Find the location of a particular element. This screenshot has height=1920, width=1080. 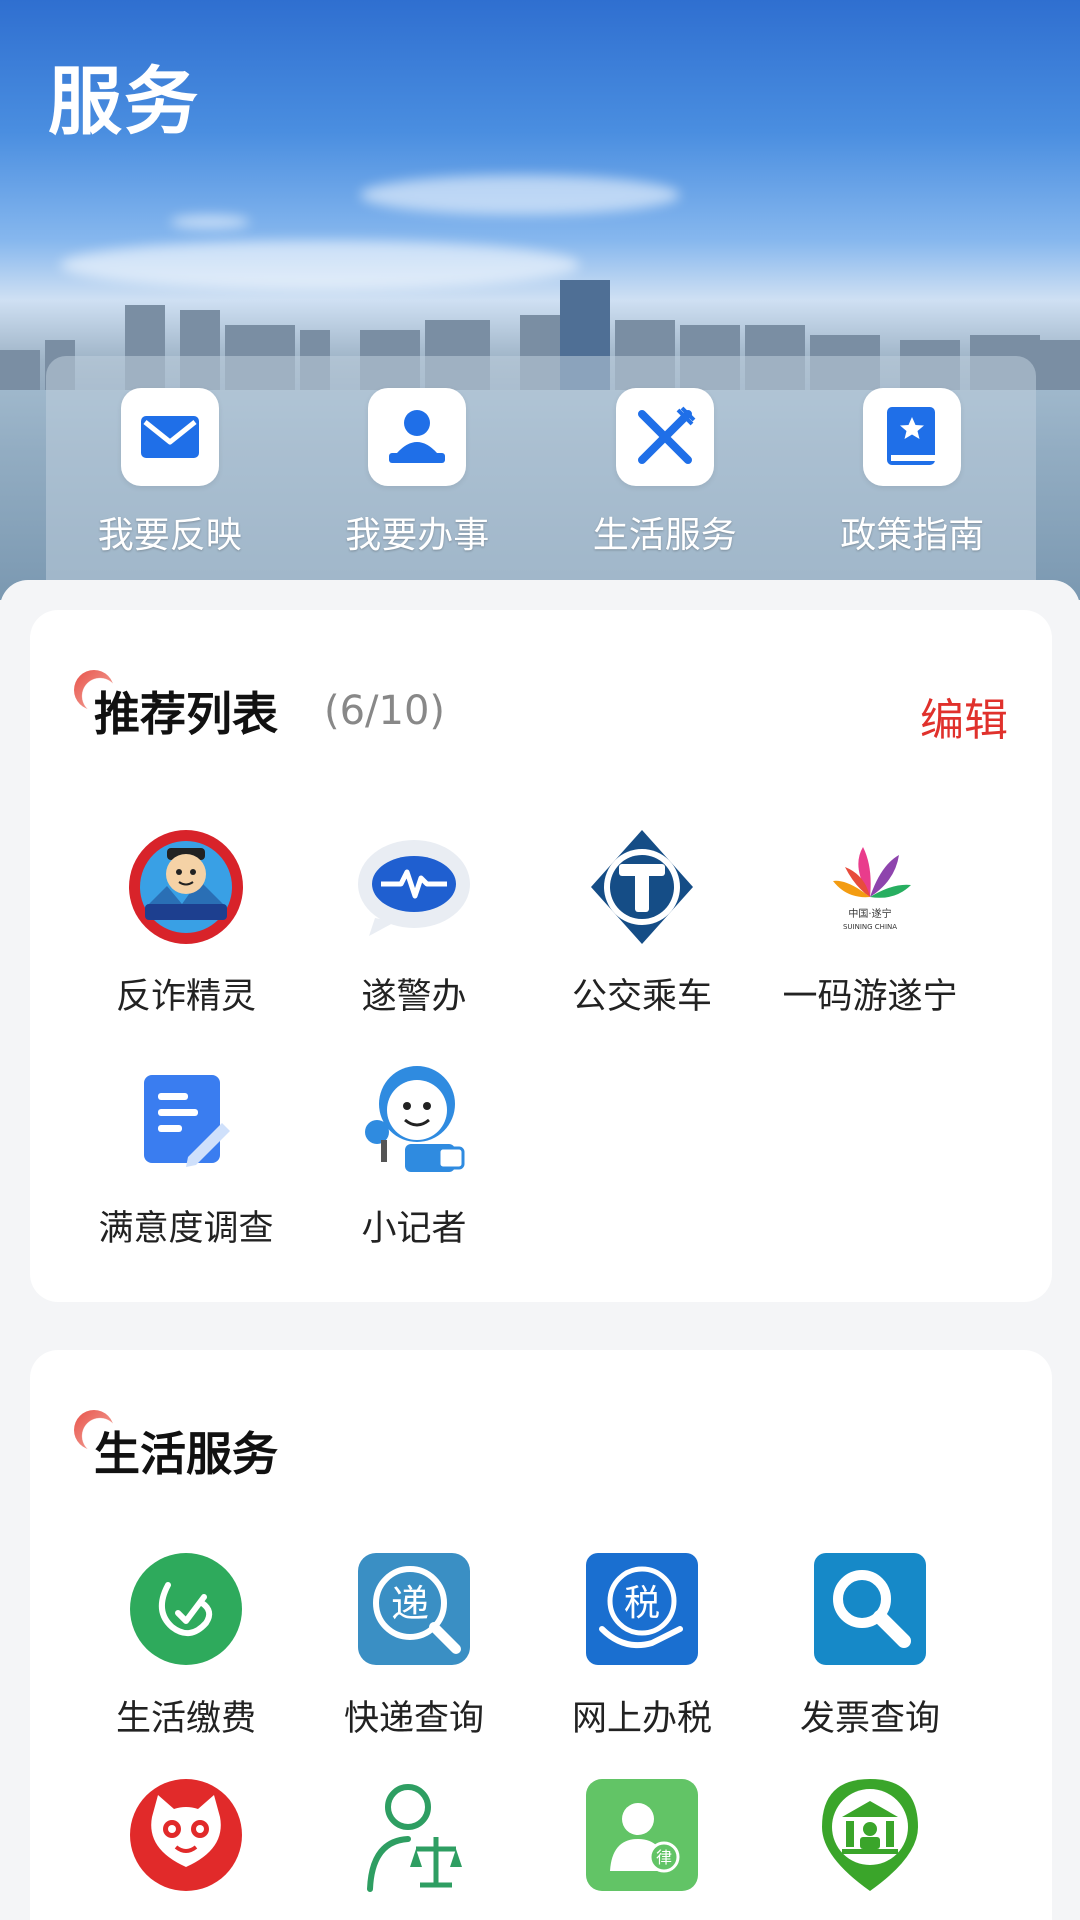

anti-fraud-police-icon is located at coordinates (186, 887).